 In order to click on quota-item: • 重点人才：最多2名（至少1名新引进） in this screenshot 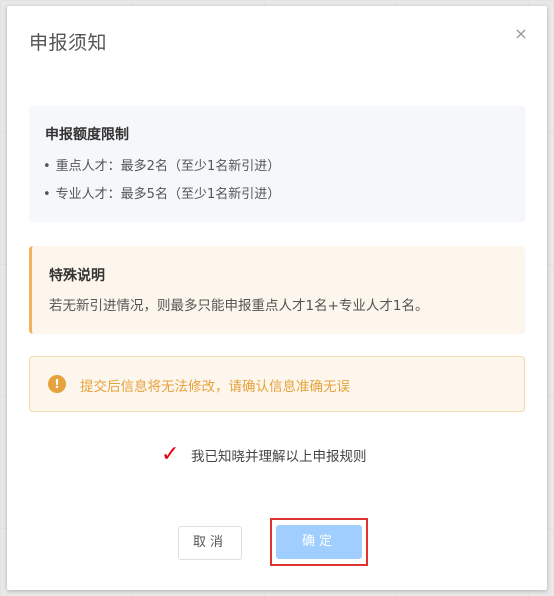, I will do `click(161, 164)`.